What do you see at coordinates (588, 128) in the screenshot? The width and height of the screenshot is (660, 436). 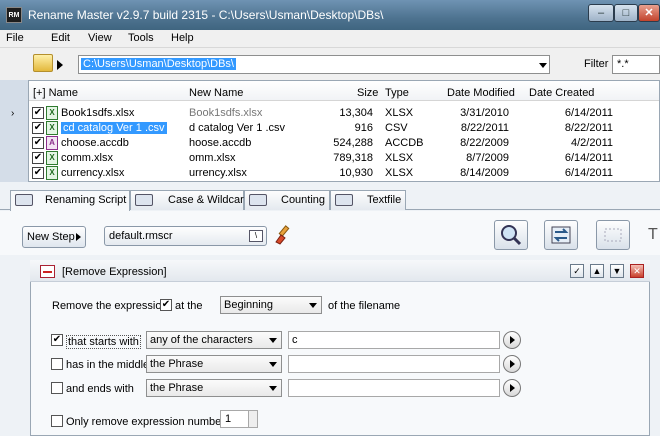 I see `file-created: 8/22/2011` at bounding box center [588, 128].